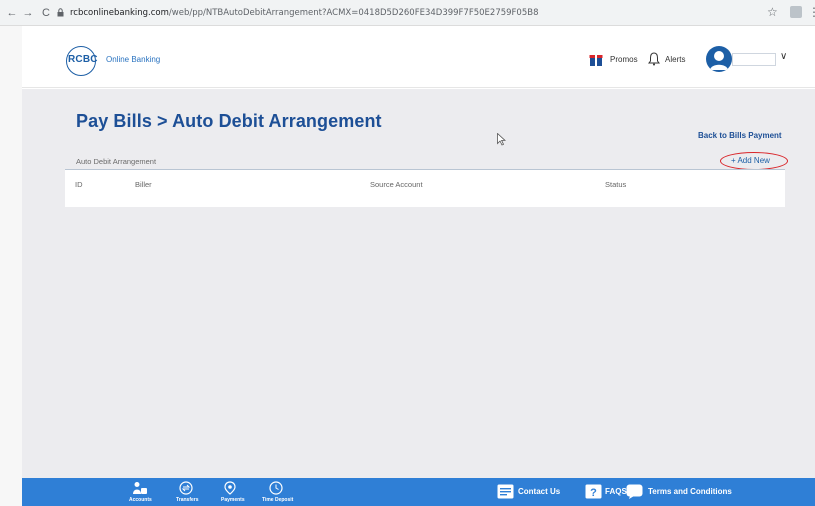 This screenshot has width=815, height=506. What do you see at coordinates (119, 13) in the screenshot?
I see `url-host: rcbconlinebanking.com` at bounding box center [119, 13].